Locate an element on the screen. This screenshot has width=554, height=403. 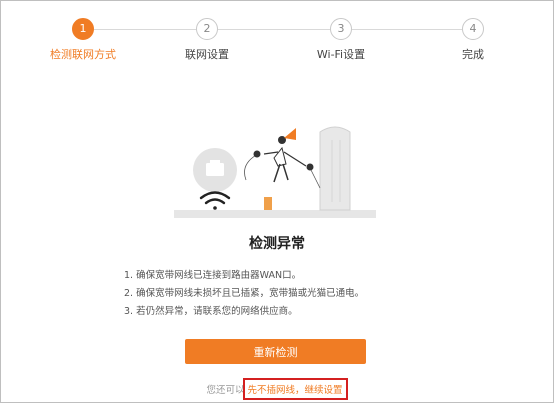
network-detection-illustration is located at coordinates (275, 172).